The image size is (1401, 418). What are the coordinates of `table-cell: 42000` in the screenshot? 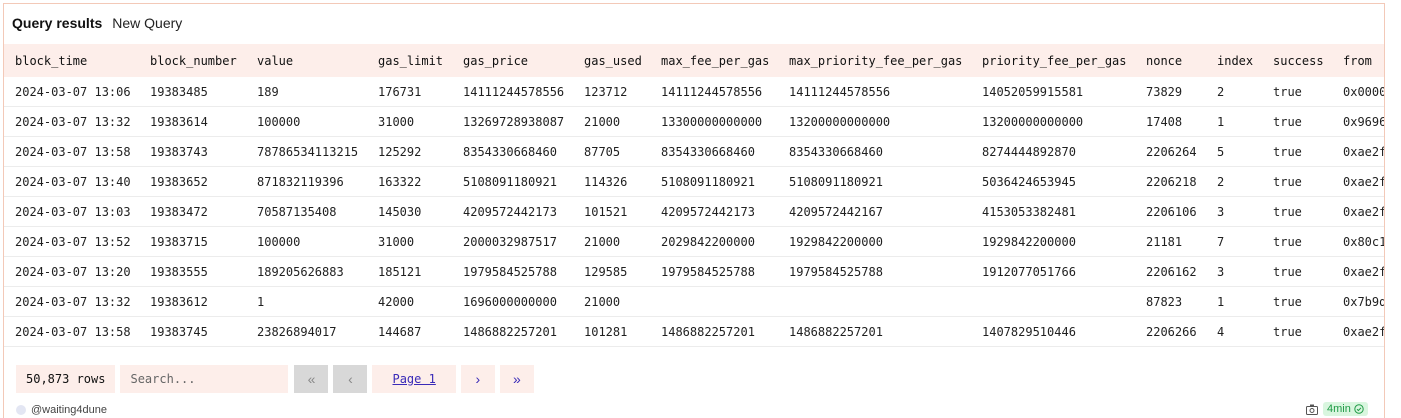 It's located at (409, 301).